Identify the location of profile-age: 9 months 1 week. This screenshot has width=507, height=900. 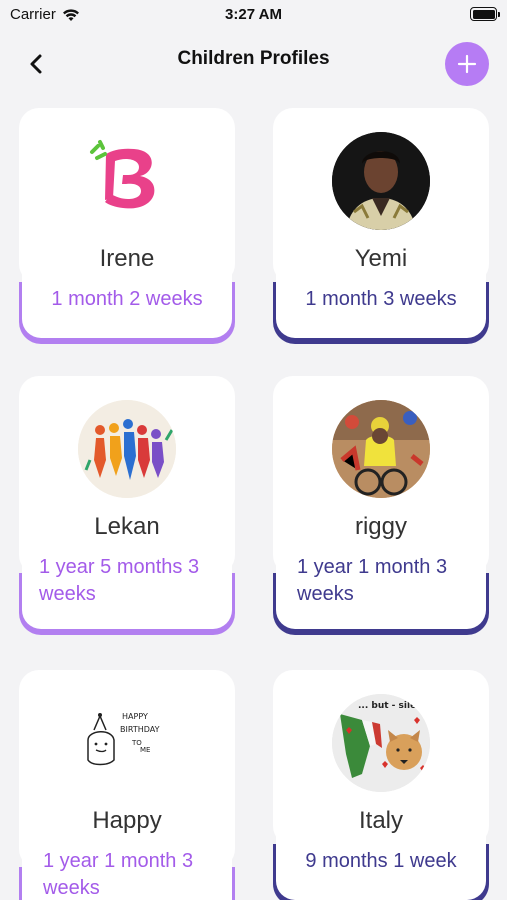
(381, 861).